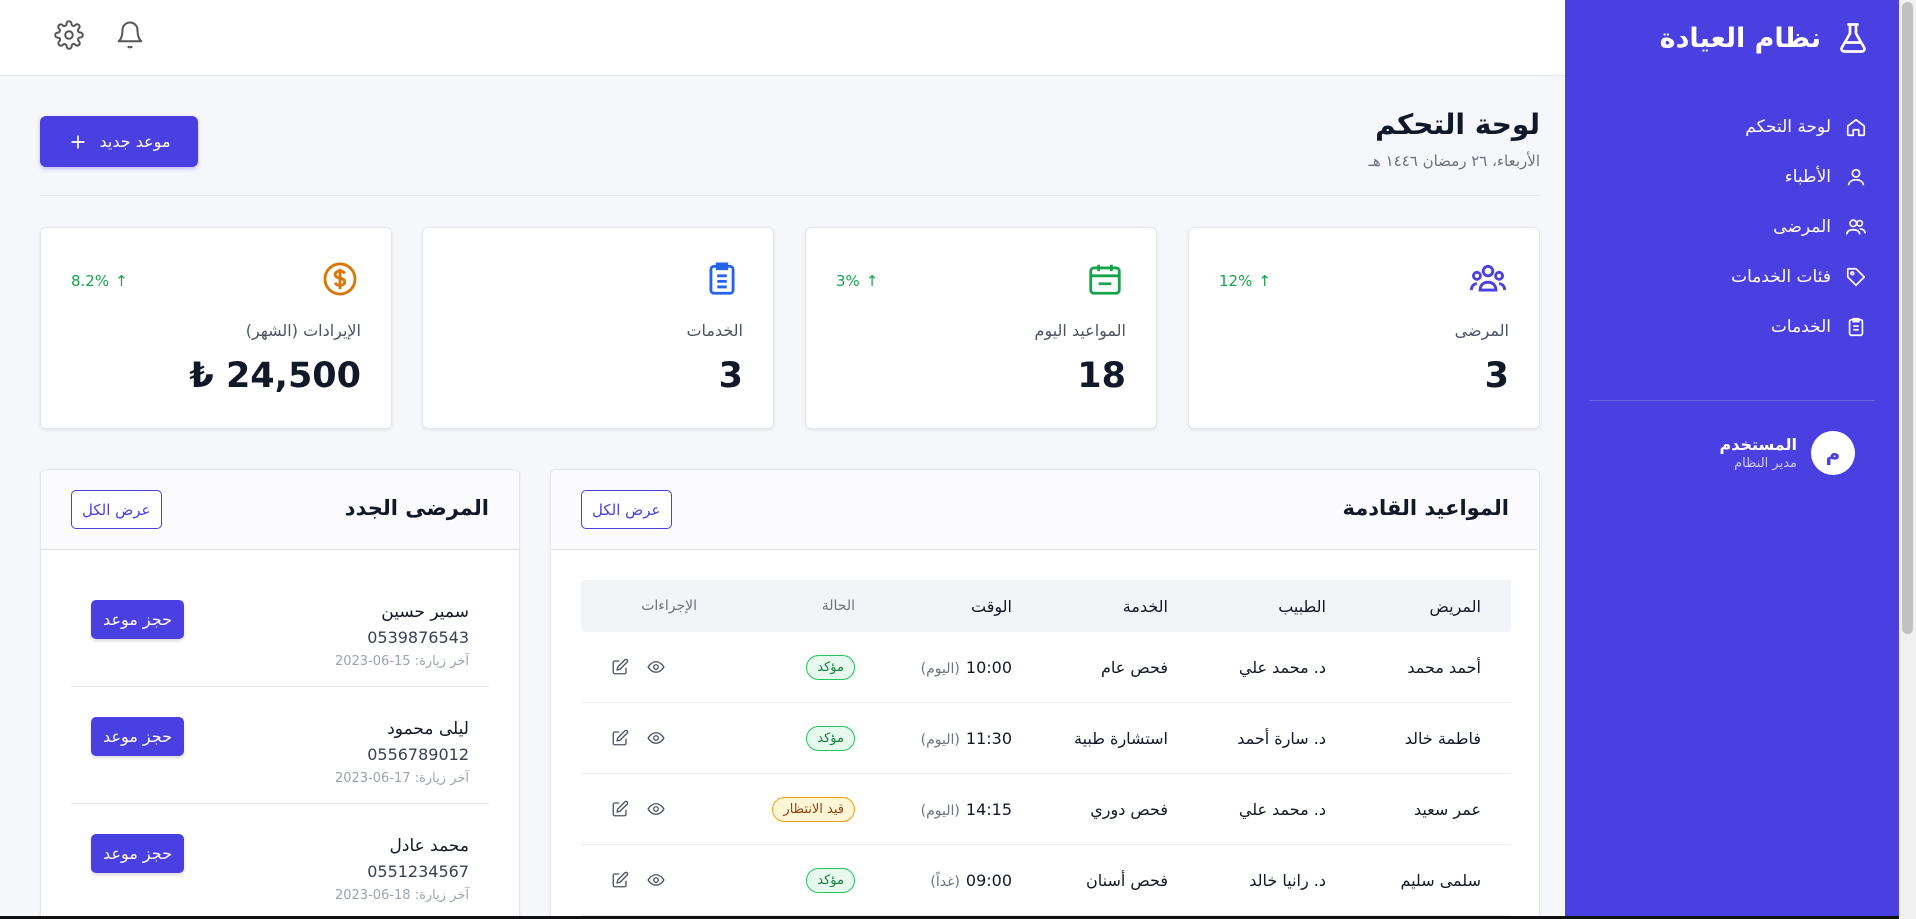 This screenshot has height=919, width=1916. Describe the element at coordinates (1454, 161) in the screenshot. I see `page-date: الأربعاء، ٢٦ رمضان ١٤٤٦ هـ` at that location.